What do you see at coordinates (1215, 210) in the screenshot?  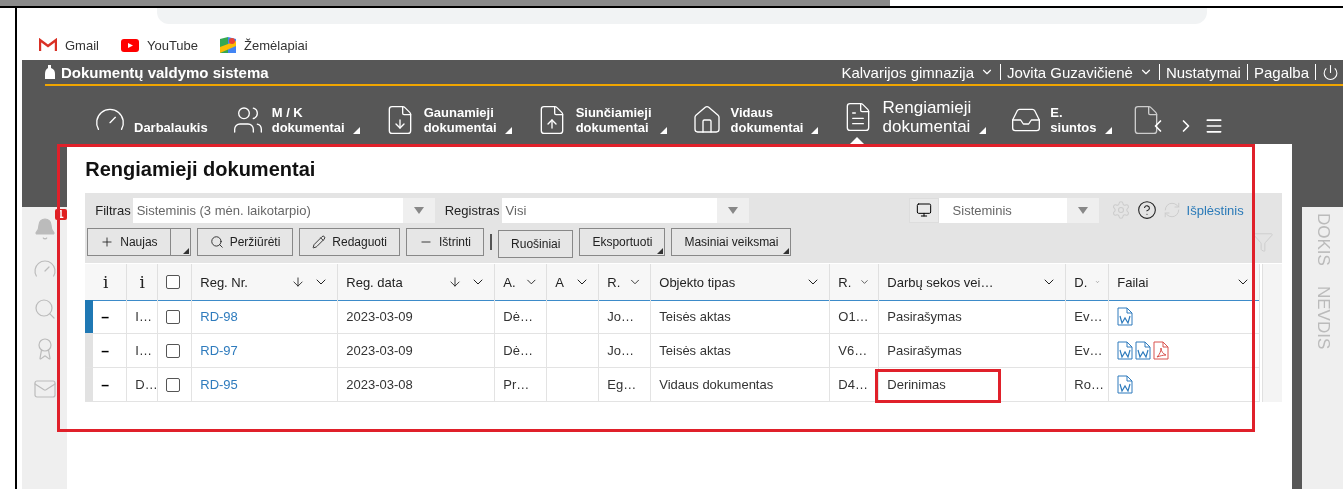 I see `advanced-link: Išplėstinis` at bounding box center [1215, 210].